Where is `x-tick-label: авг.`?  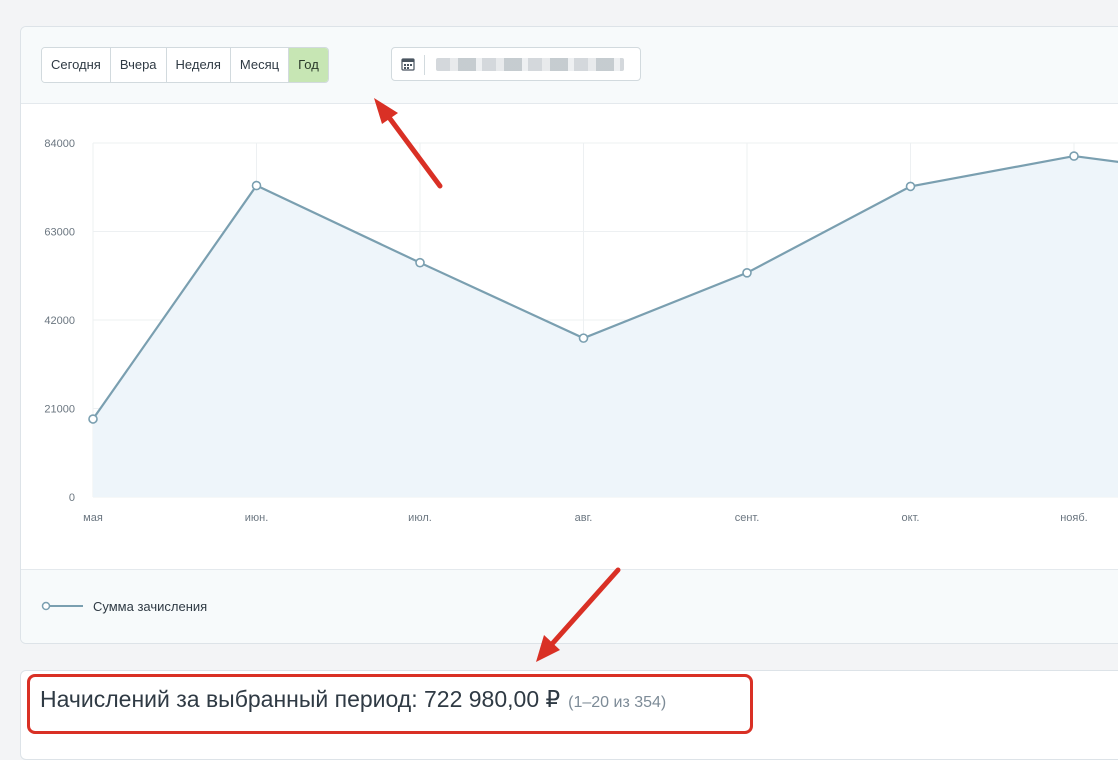 x-tick-label: авг. is located at coordinates (584, 518).